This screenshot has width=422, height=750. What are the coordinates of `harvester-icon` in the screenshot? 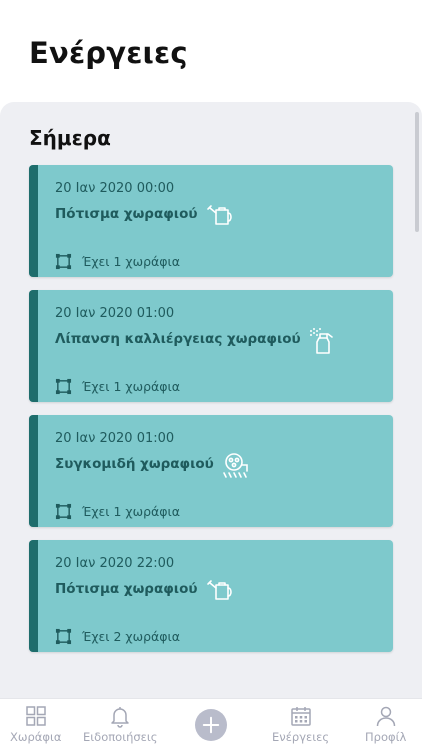 It's located at (235, 465).